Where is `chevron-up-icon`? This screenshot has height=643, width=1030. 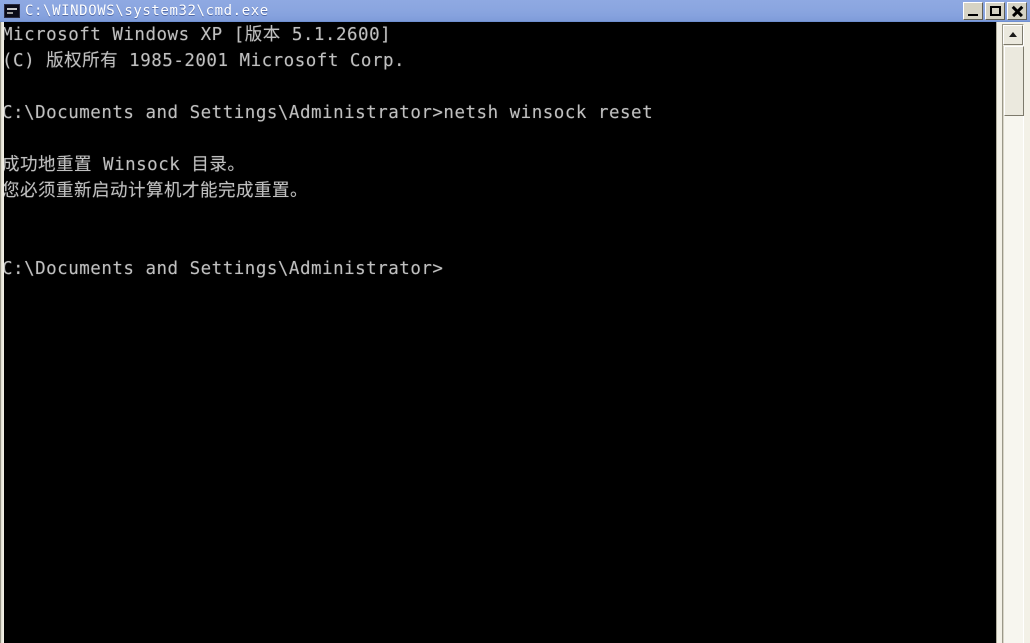
chevron-up-icon is located at coordinates (1013, 34).